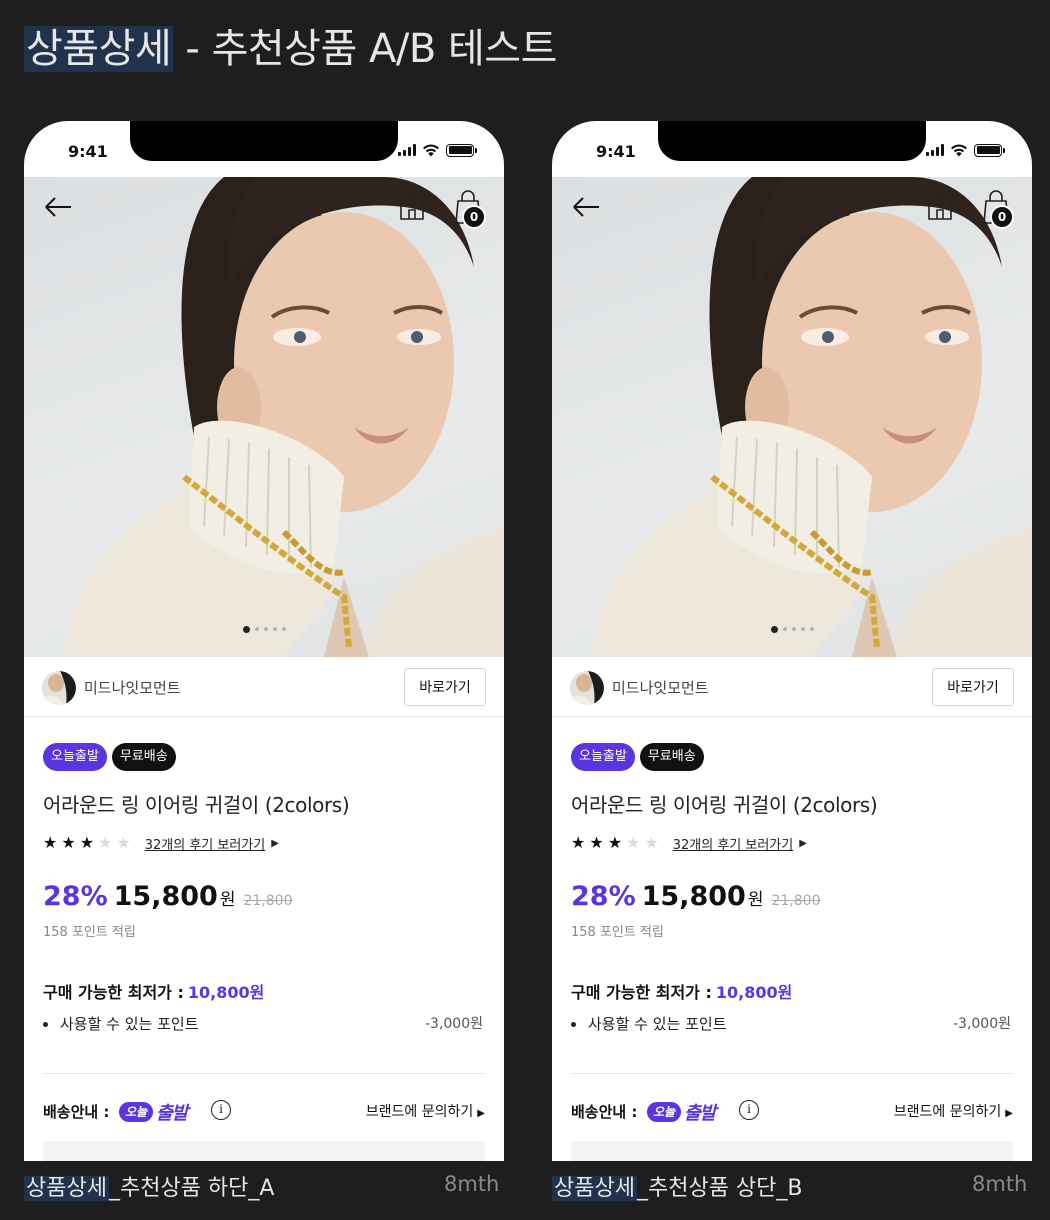 The height and width of the screenshot is (1220, 1050). What do you see at coordinates (113, 992) in the screenshot?
I see `lowest-price-label: 구매 가능한 최저가 :` at bounding box center [113, 992].